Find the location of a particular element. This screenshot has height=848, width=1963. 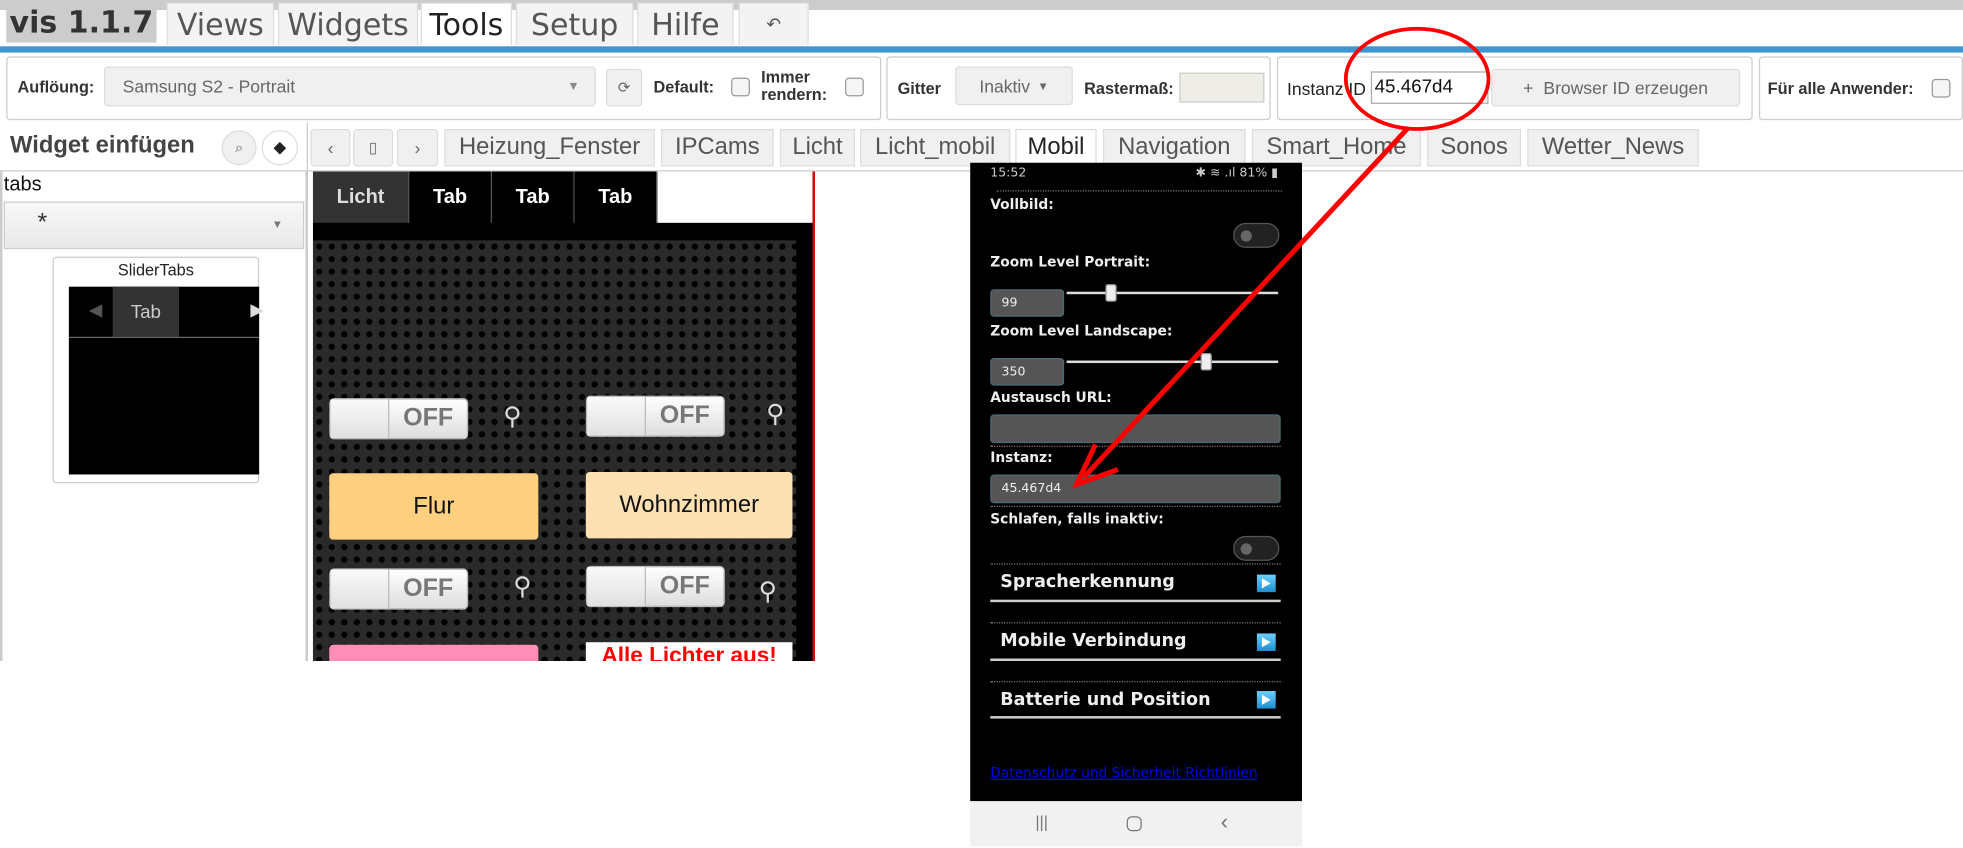

annotation-circle is located at coordinates (1417, 78).